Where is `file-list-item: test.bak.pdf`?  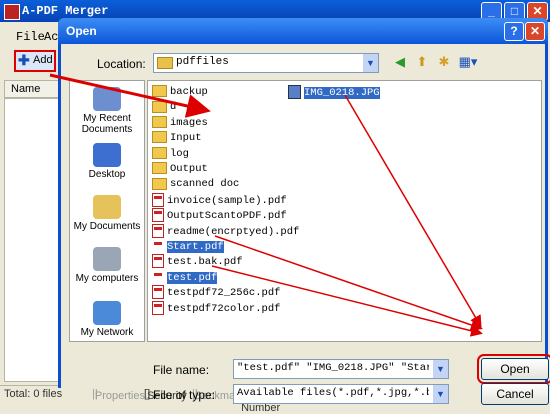
file-list-item: test.bak.pdf is located at coordinates (197, 261).